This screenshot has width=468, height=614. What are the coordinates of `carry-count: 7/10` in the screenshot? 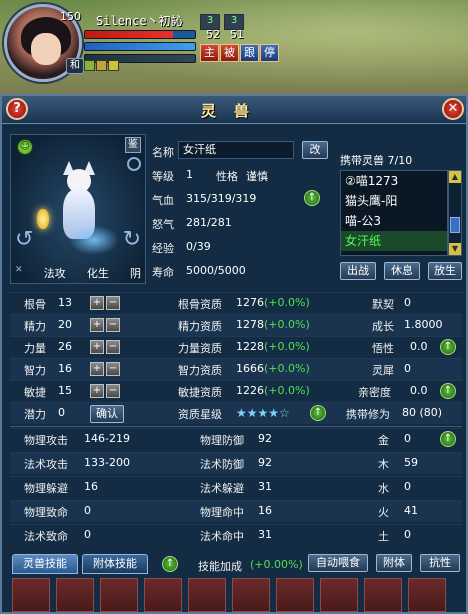 It's located at (400, 160).